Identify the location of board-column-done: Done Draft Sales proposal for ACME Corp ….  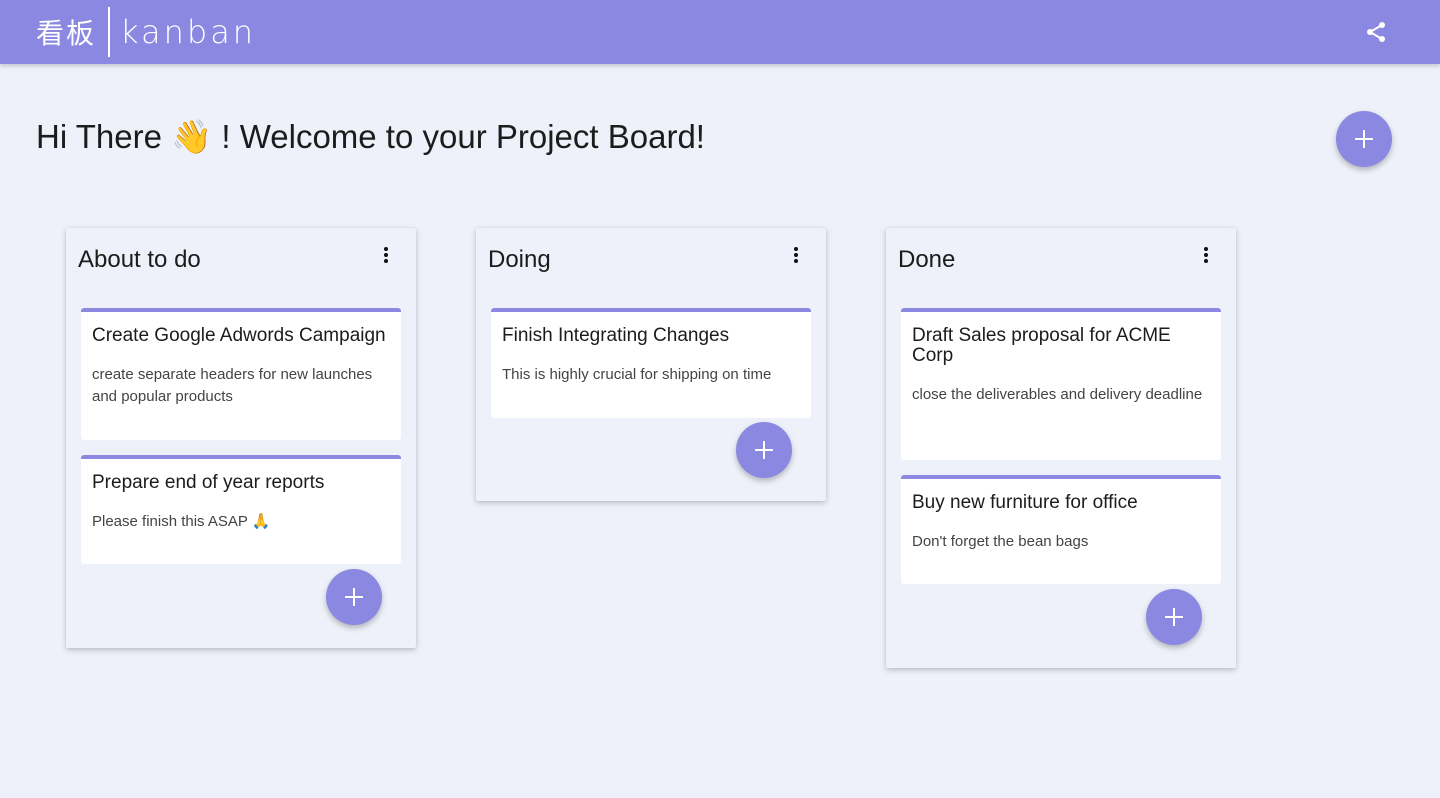
(1061, 448).